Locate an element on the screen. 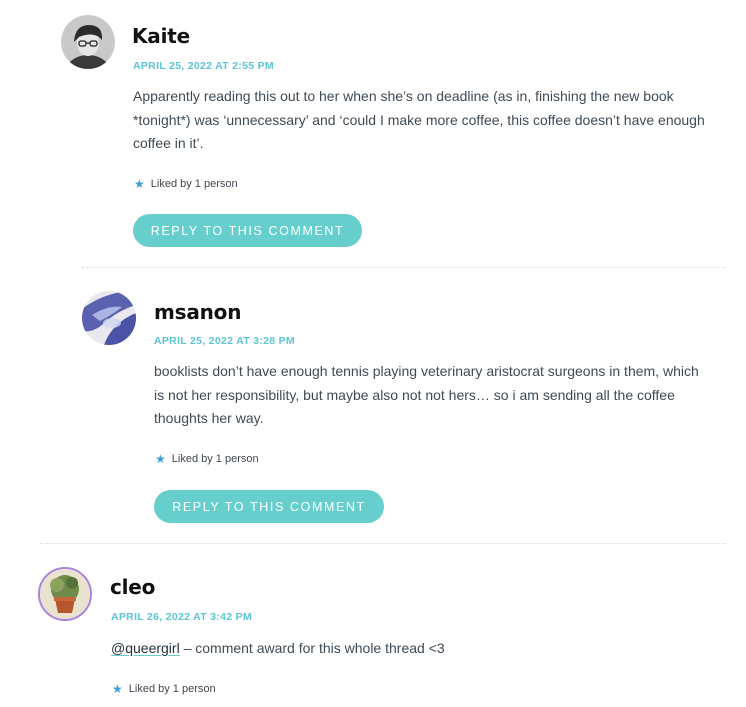 This screenshot has height=707, width=746. comment-date-link: APRIL 25, 2022 AT 2:55 PM is located at coordinates (203, 66).